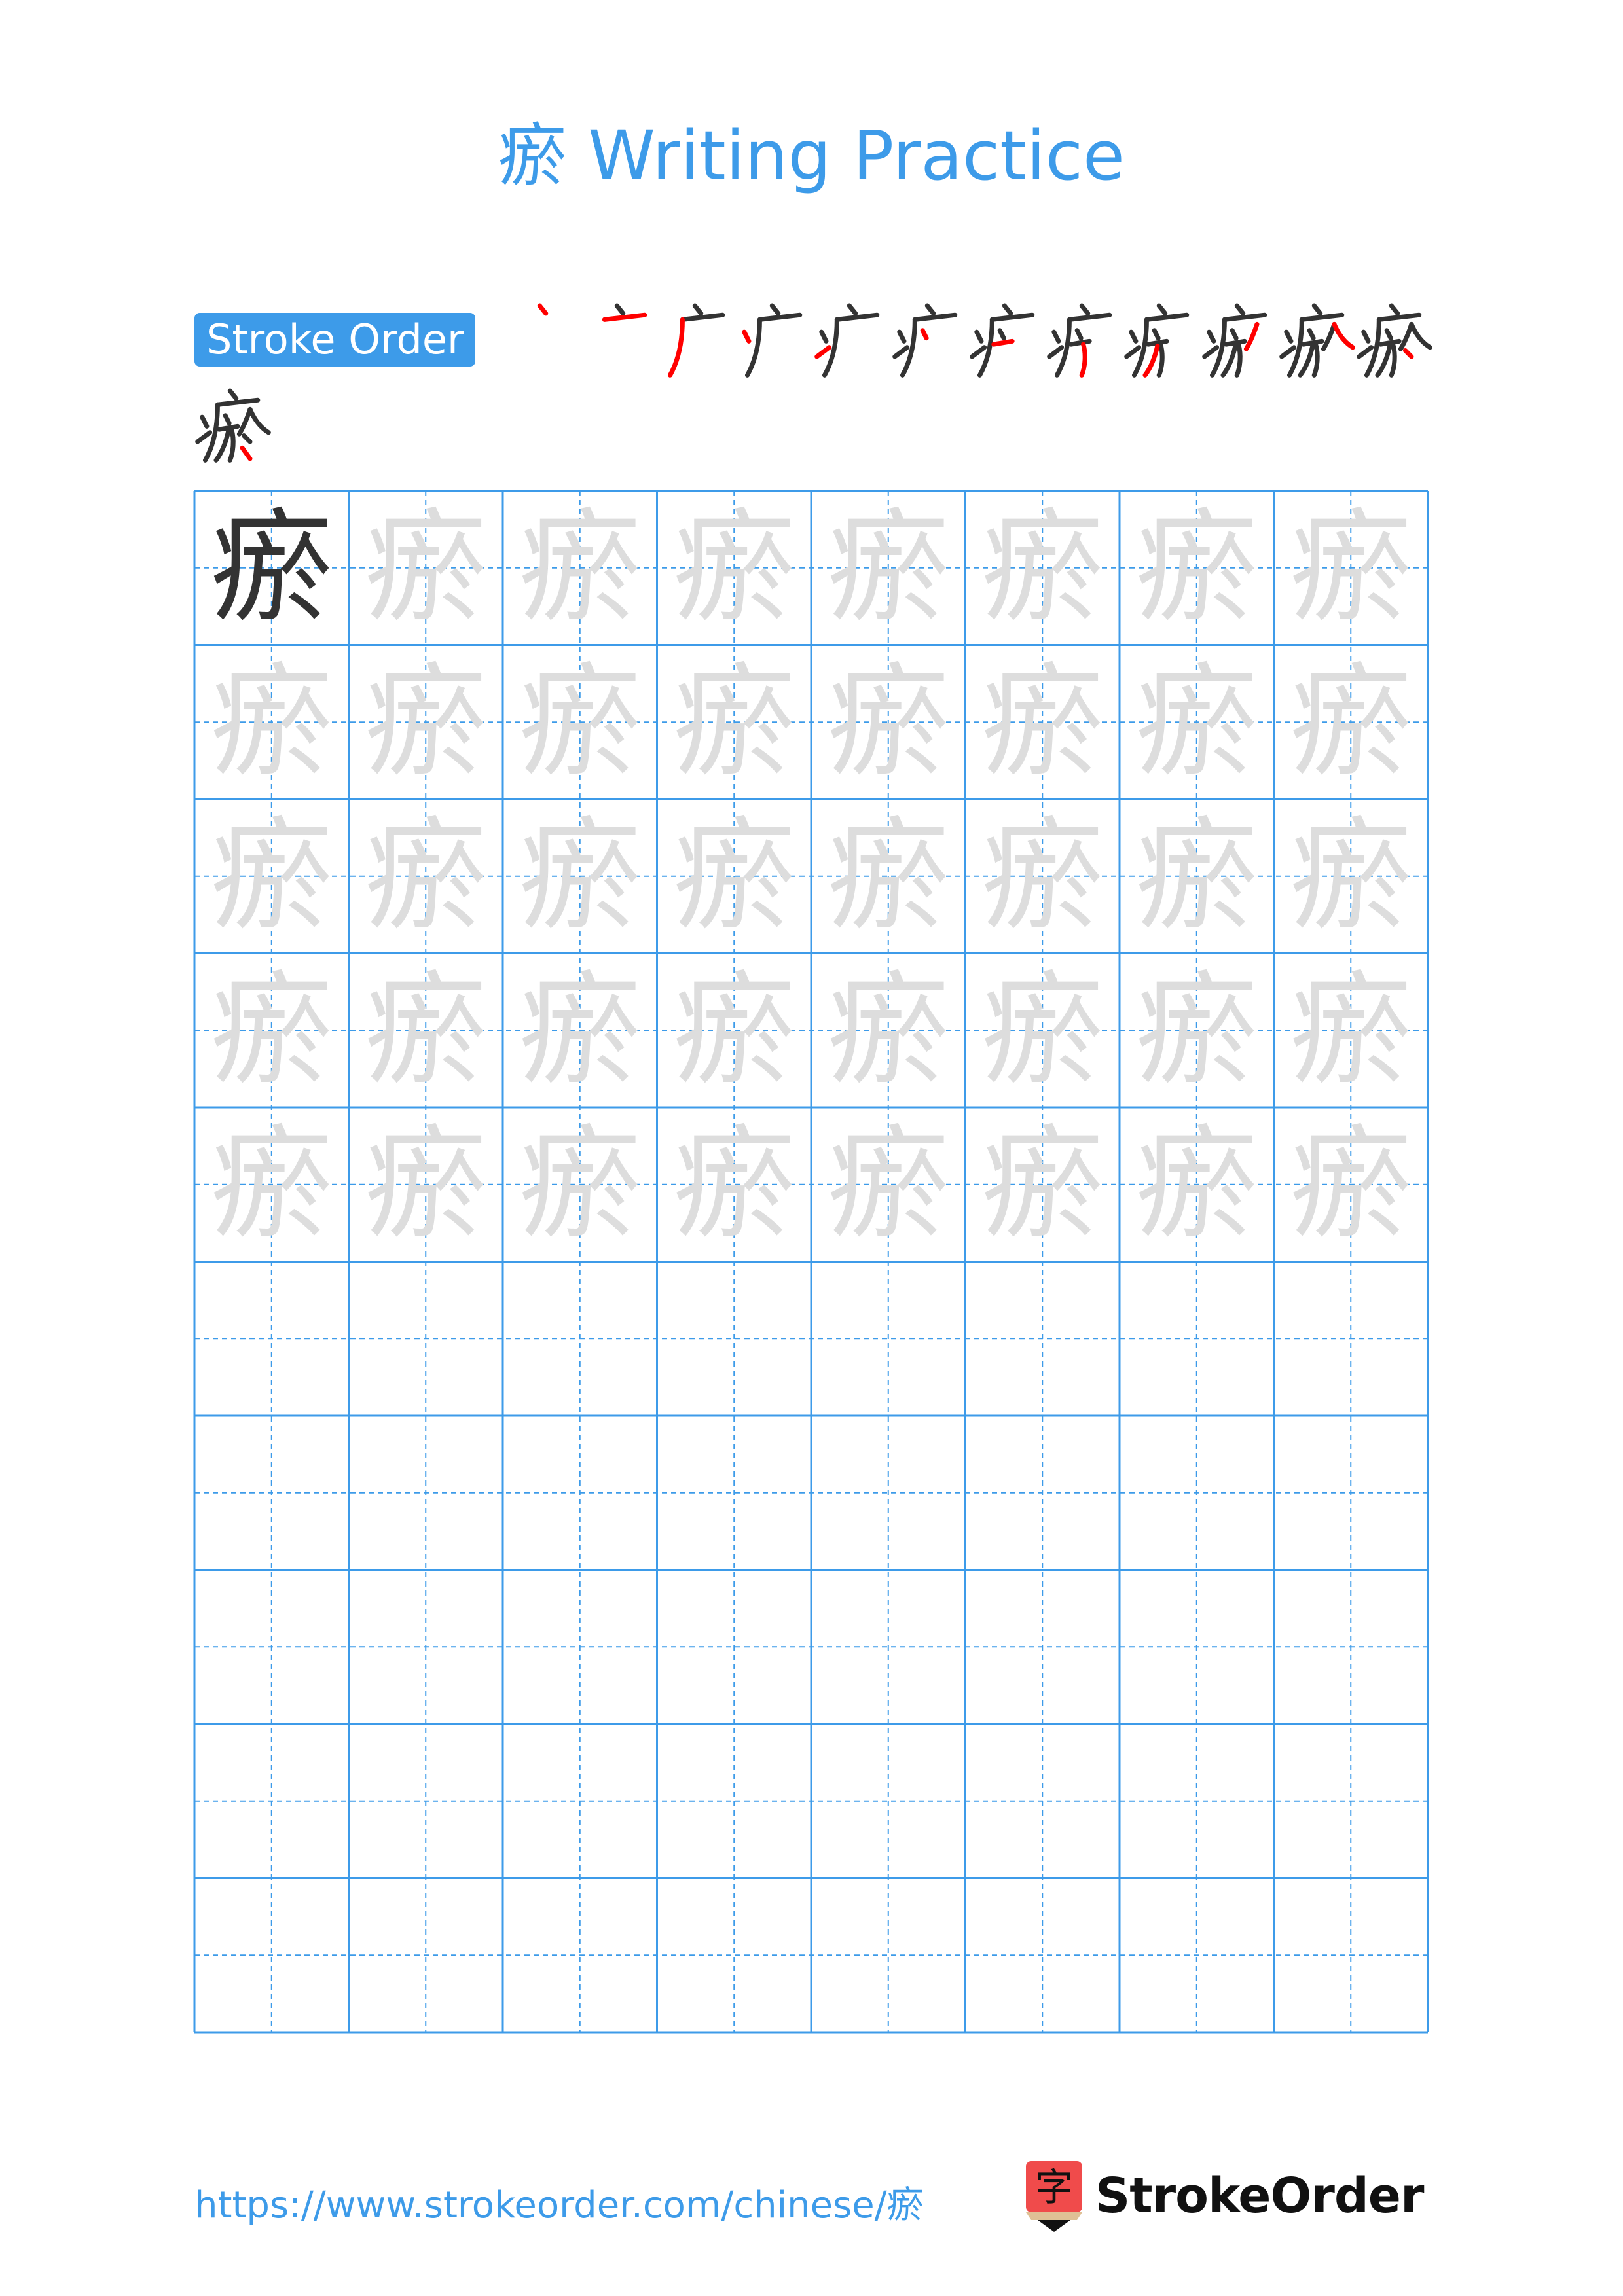  Describe the element at coordinates (1224, 2196) in the screenshot. I see `strokeorder-logo: 字 StrokeOrder` at that location.